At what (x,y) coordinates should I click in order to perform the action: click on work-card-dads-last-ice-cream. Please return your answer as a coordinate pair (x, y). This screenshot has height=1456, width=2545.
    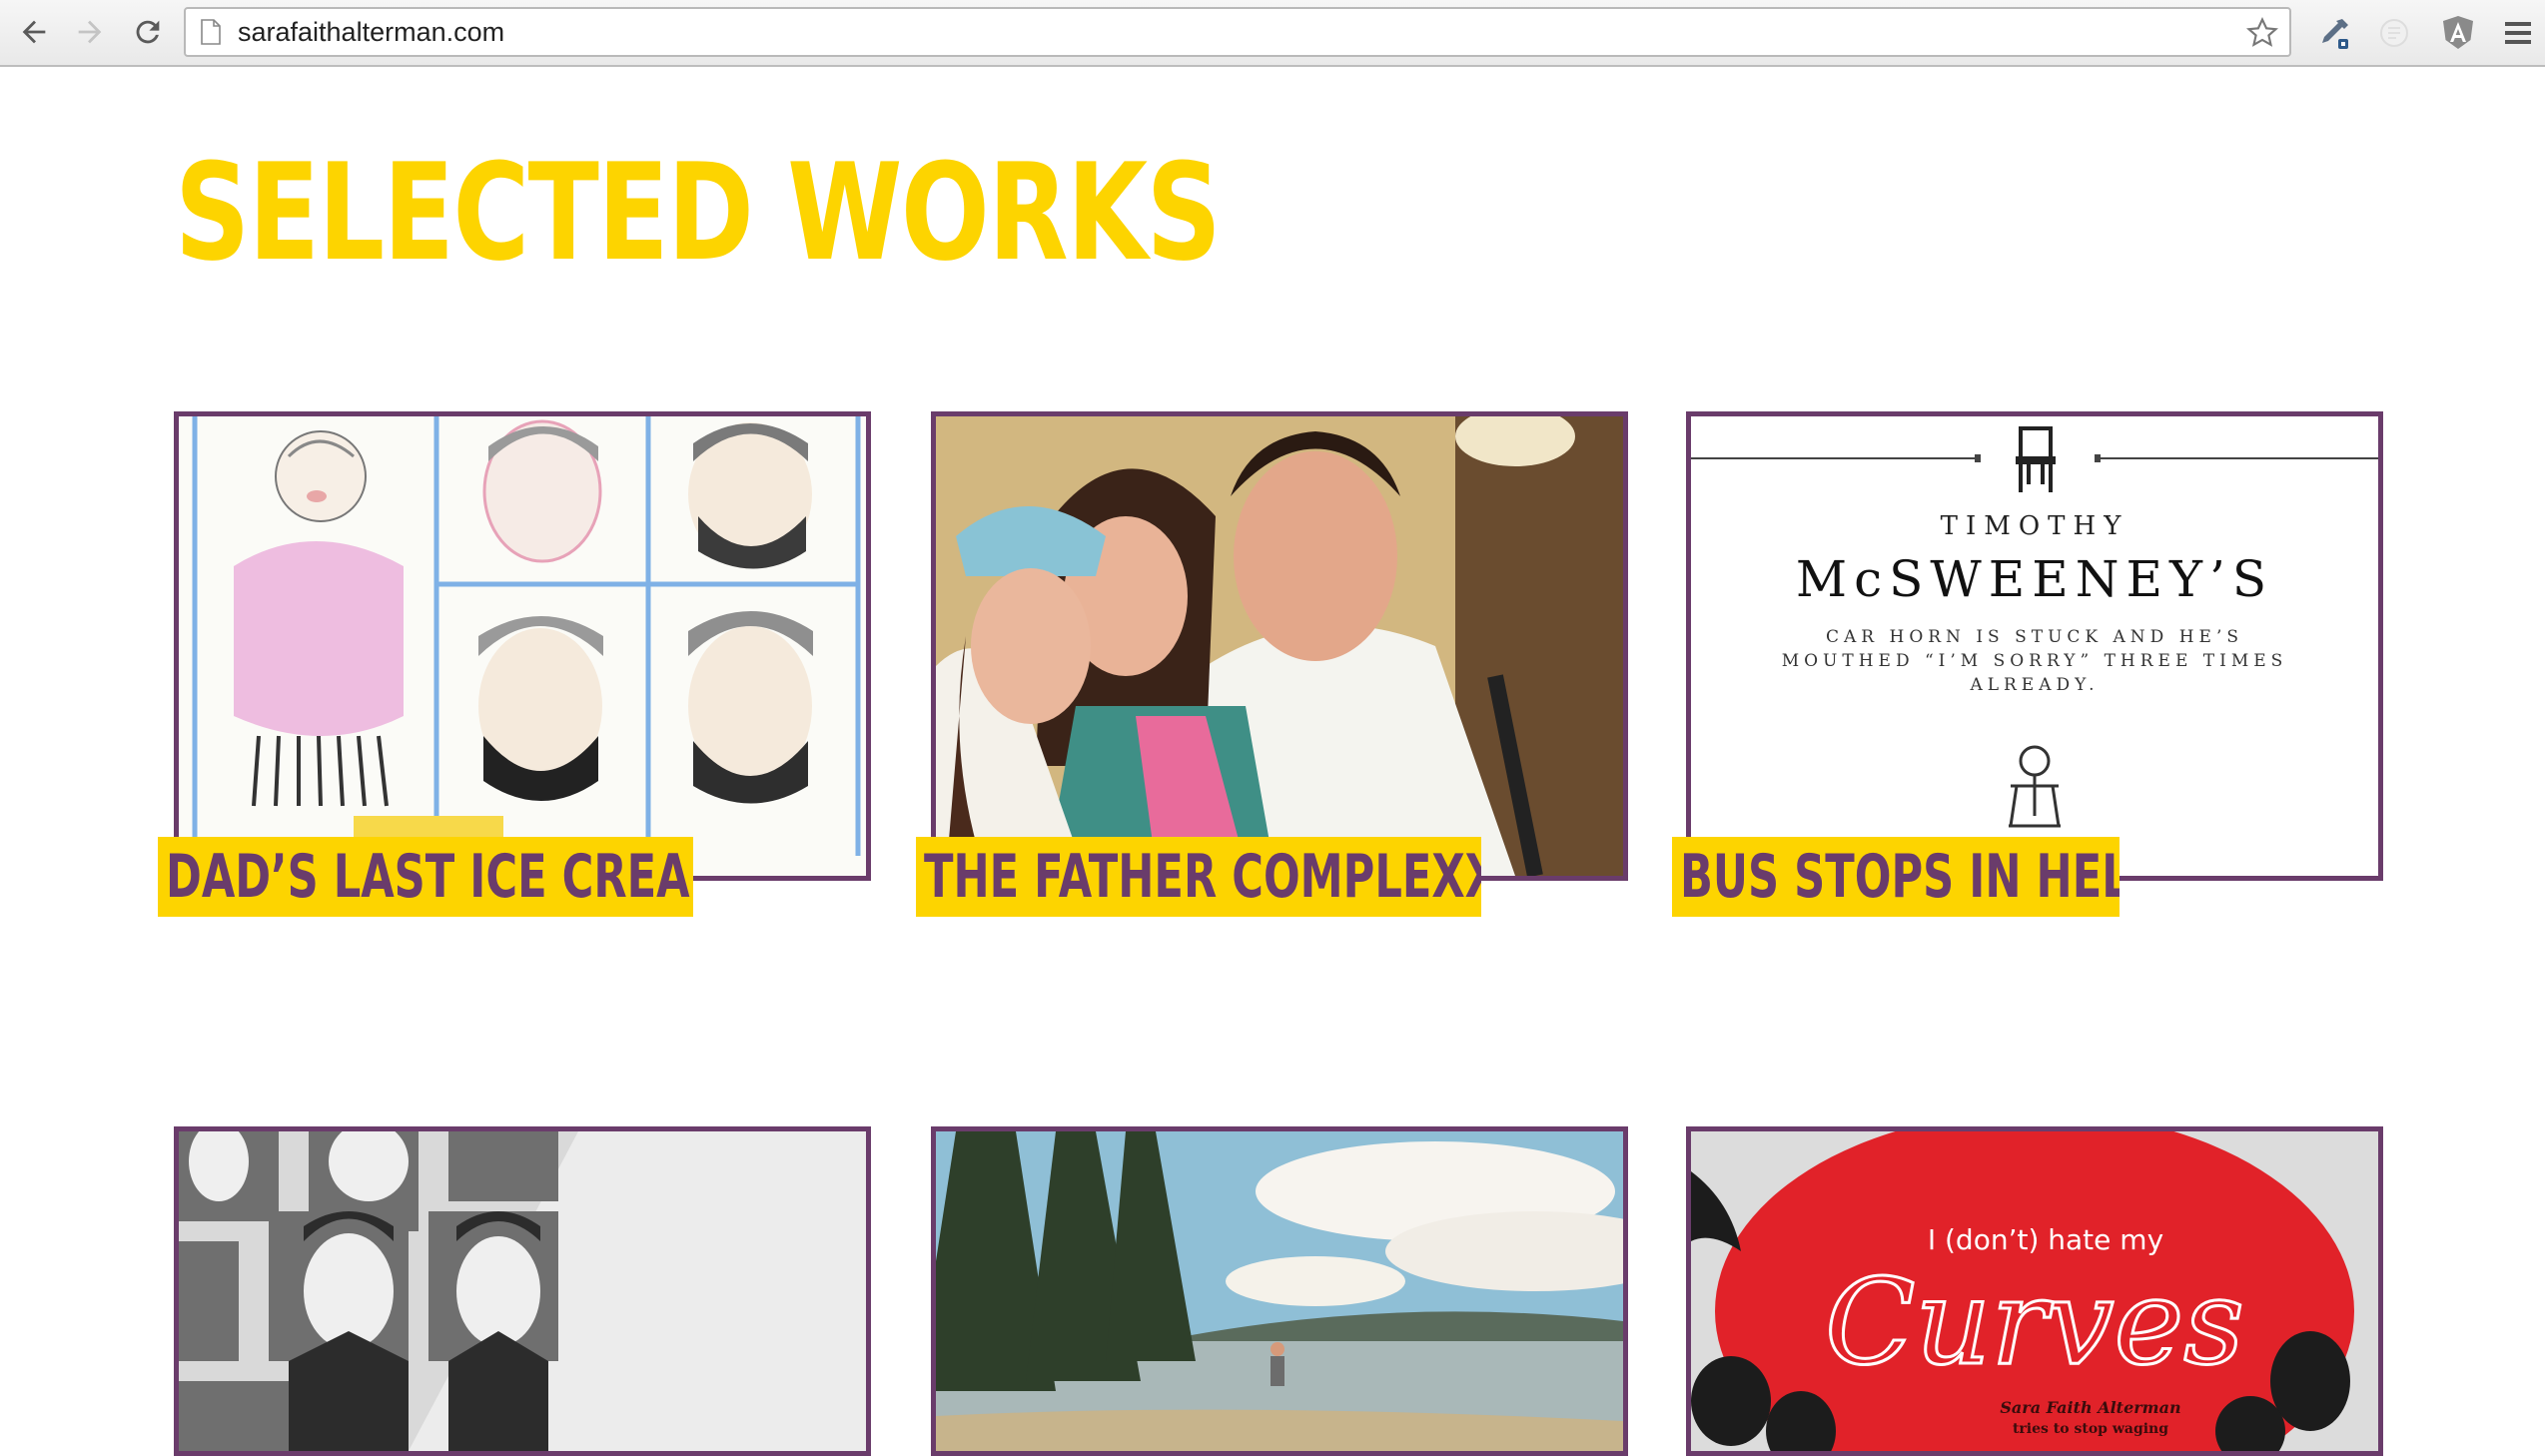
    Looking at the image, I should click on (522, 646).